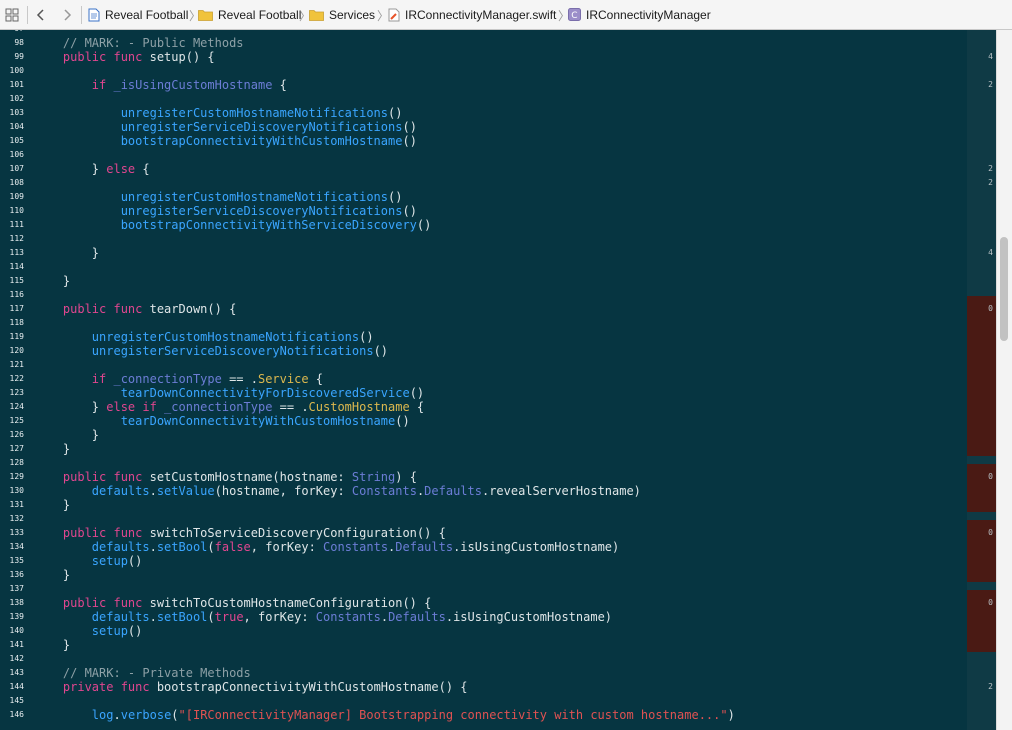  I want to click on line-number: 146, so click(16, 714).